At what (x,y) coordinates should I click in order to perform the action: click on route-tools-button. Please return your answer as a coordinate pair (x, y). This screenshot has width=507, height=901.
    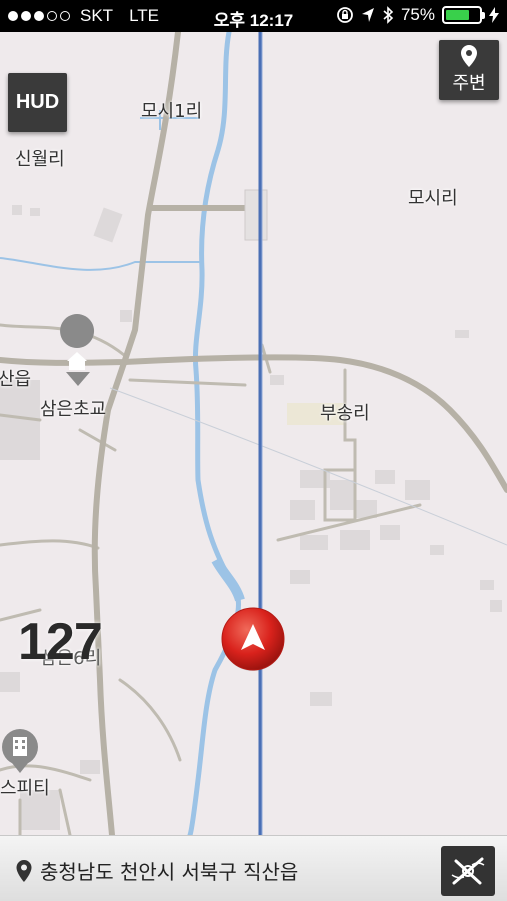
    Looking at the image, I should click on (468, 871).